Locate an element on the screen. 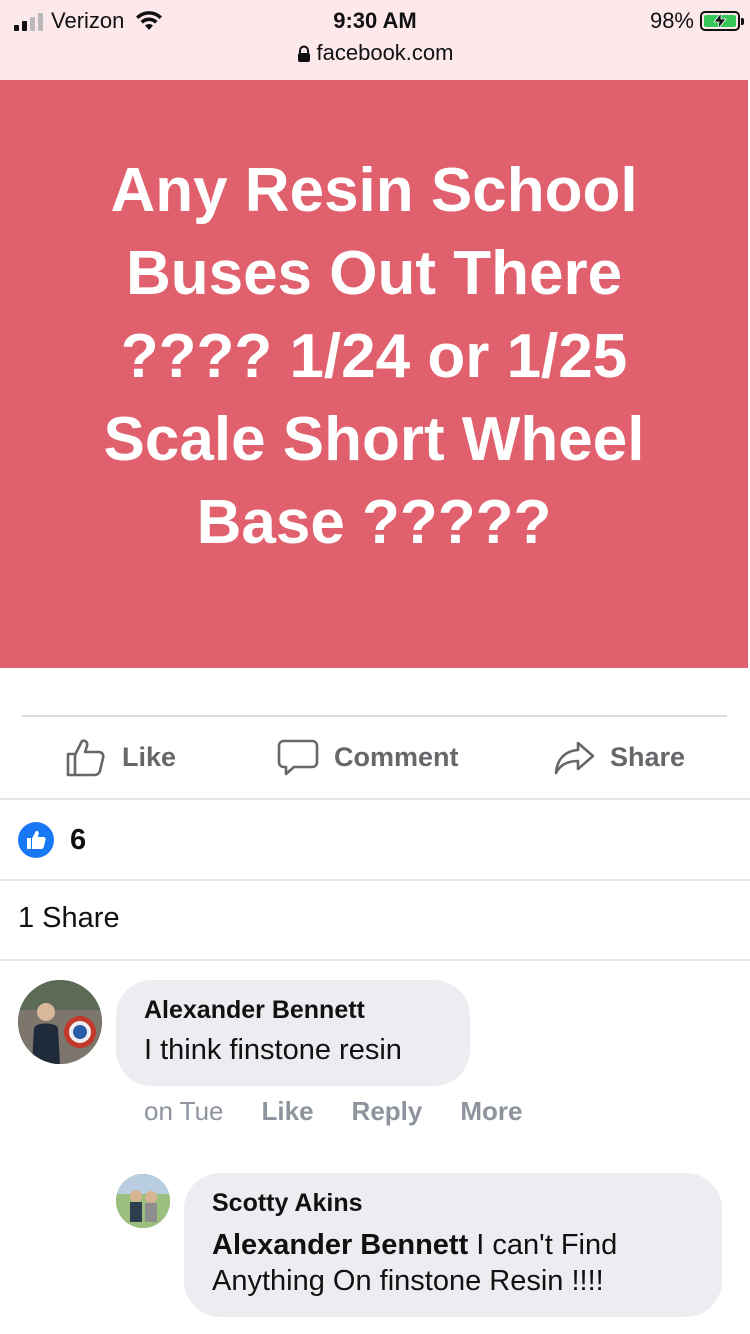 This screenshot has width=750, height=1334. comment-label: Comment is located at coordinates (396, 756).